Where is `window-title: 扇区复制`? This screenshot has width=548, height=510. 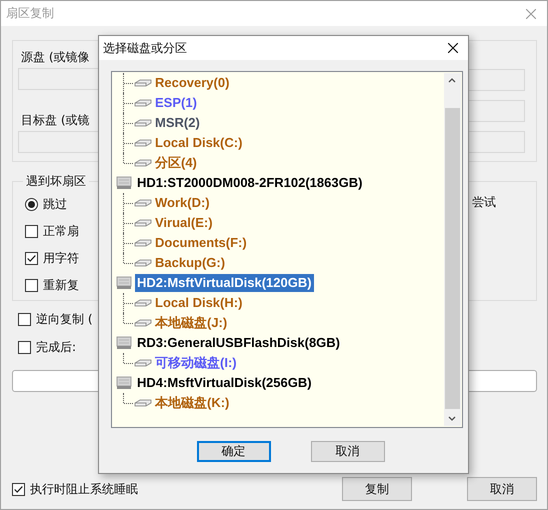 window-title: 扇区复制 is located at coordinates (30, 13).